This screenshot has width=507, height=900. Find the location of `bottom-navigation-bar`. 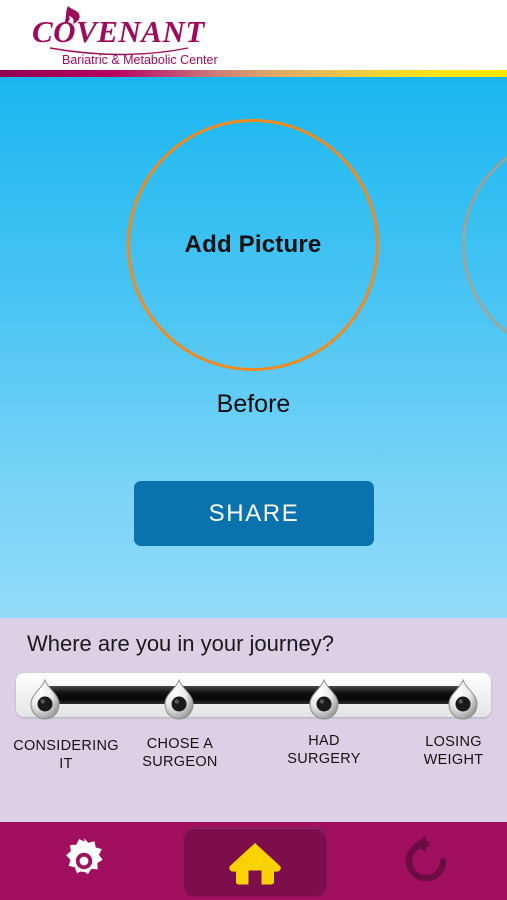

bottom-navigation-bar is located at coordinates (253, 861).